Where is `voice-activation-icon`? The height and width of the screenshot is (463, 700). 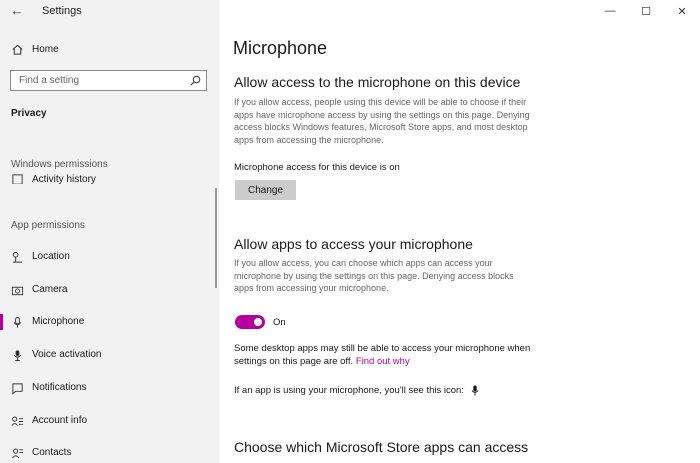
voice-activation-icon is located at coordinates (17, 355).